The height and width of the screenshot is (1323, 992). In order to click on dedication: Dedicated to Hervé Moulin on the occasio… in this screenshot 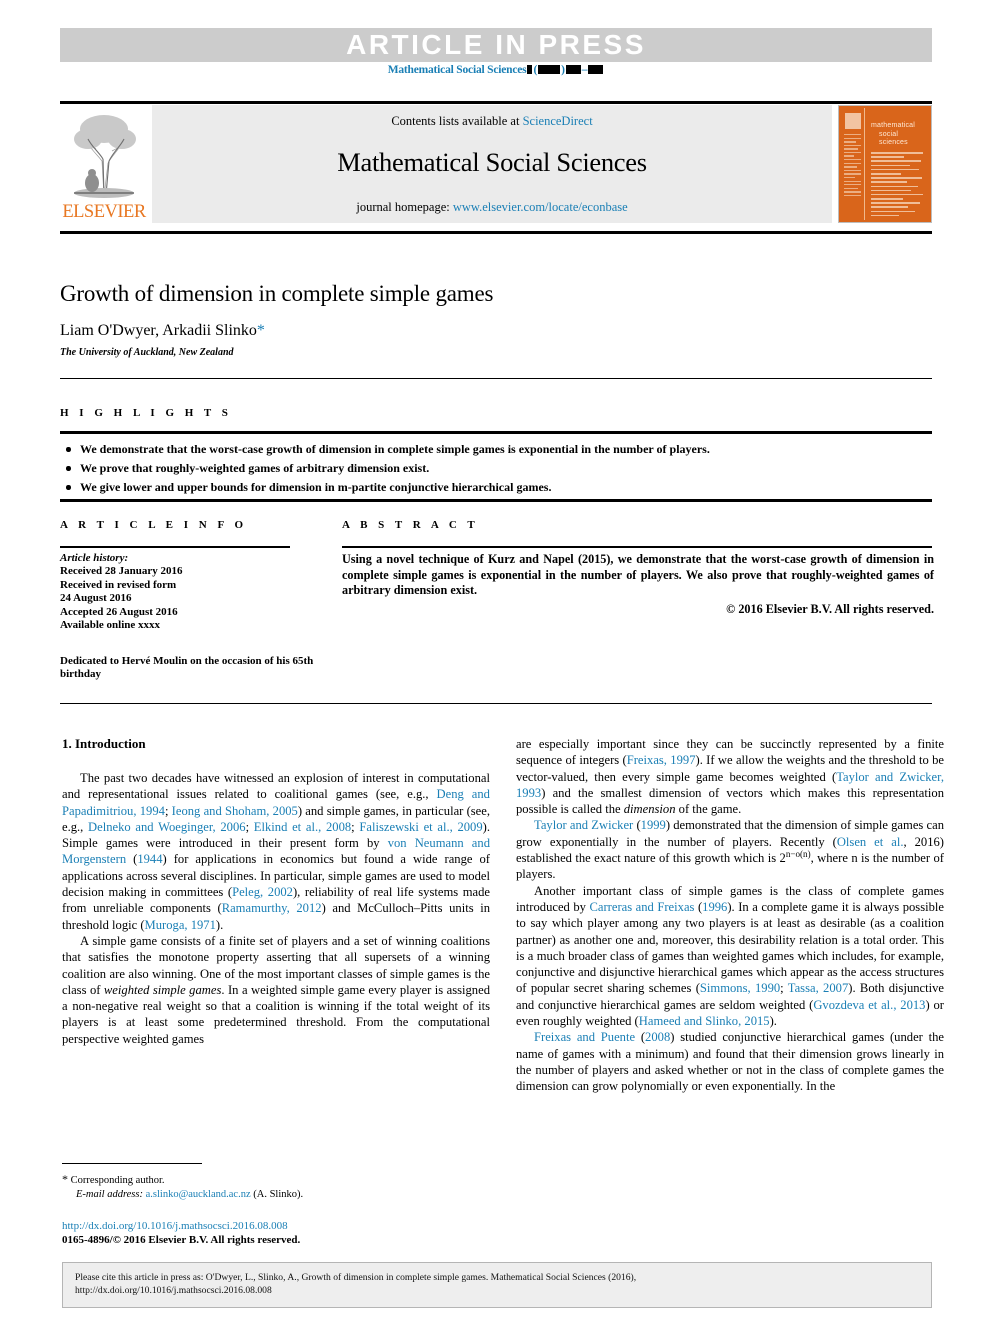, I will do `click(187, 668)`.